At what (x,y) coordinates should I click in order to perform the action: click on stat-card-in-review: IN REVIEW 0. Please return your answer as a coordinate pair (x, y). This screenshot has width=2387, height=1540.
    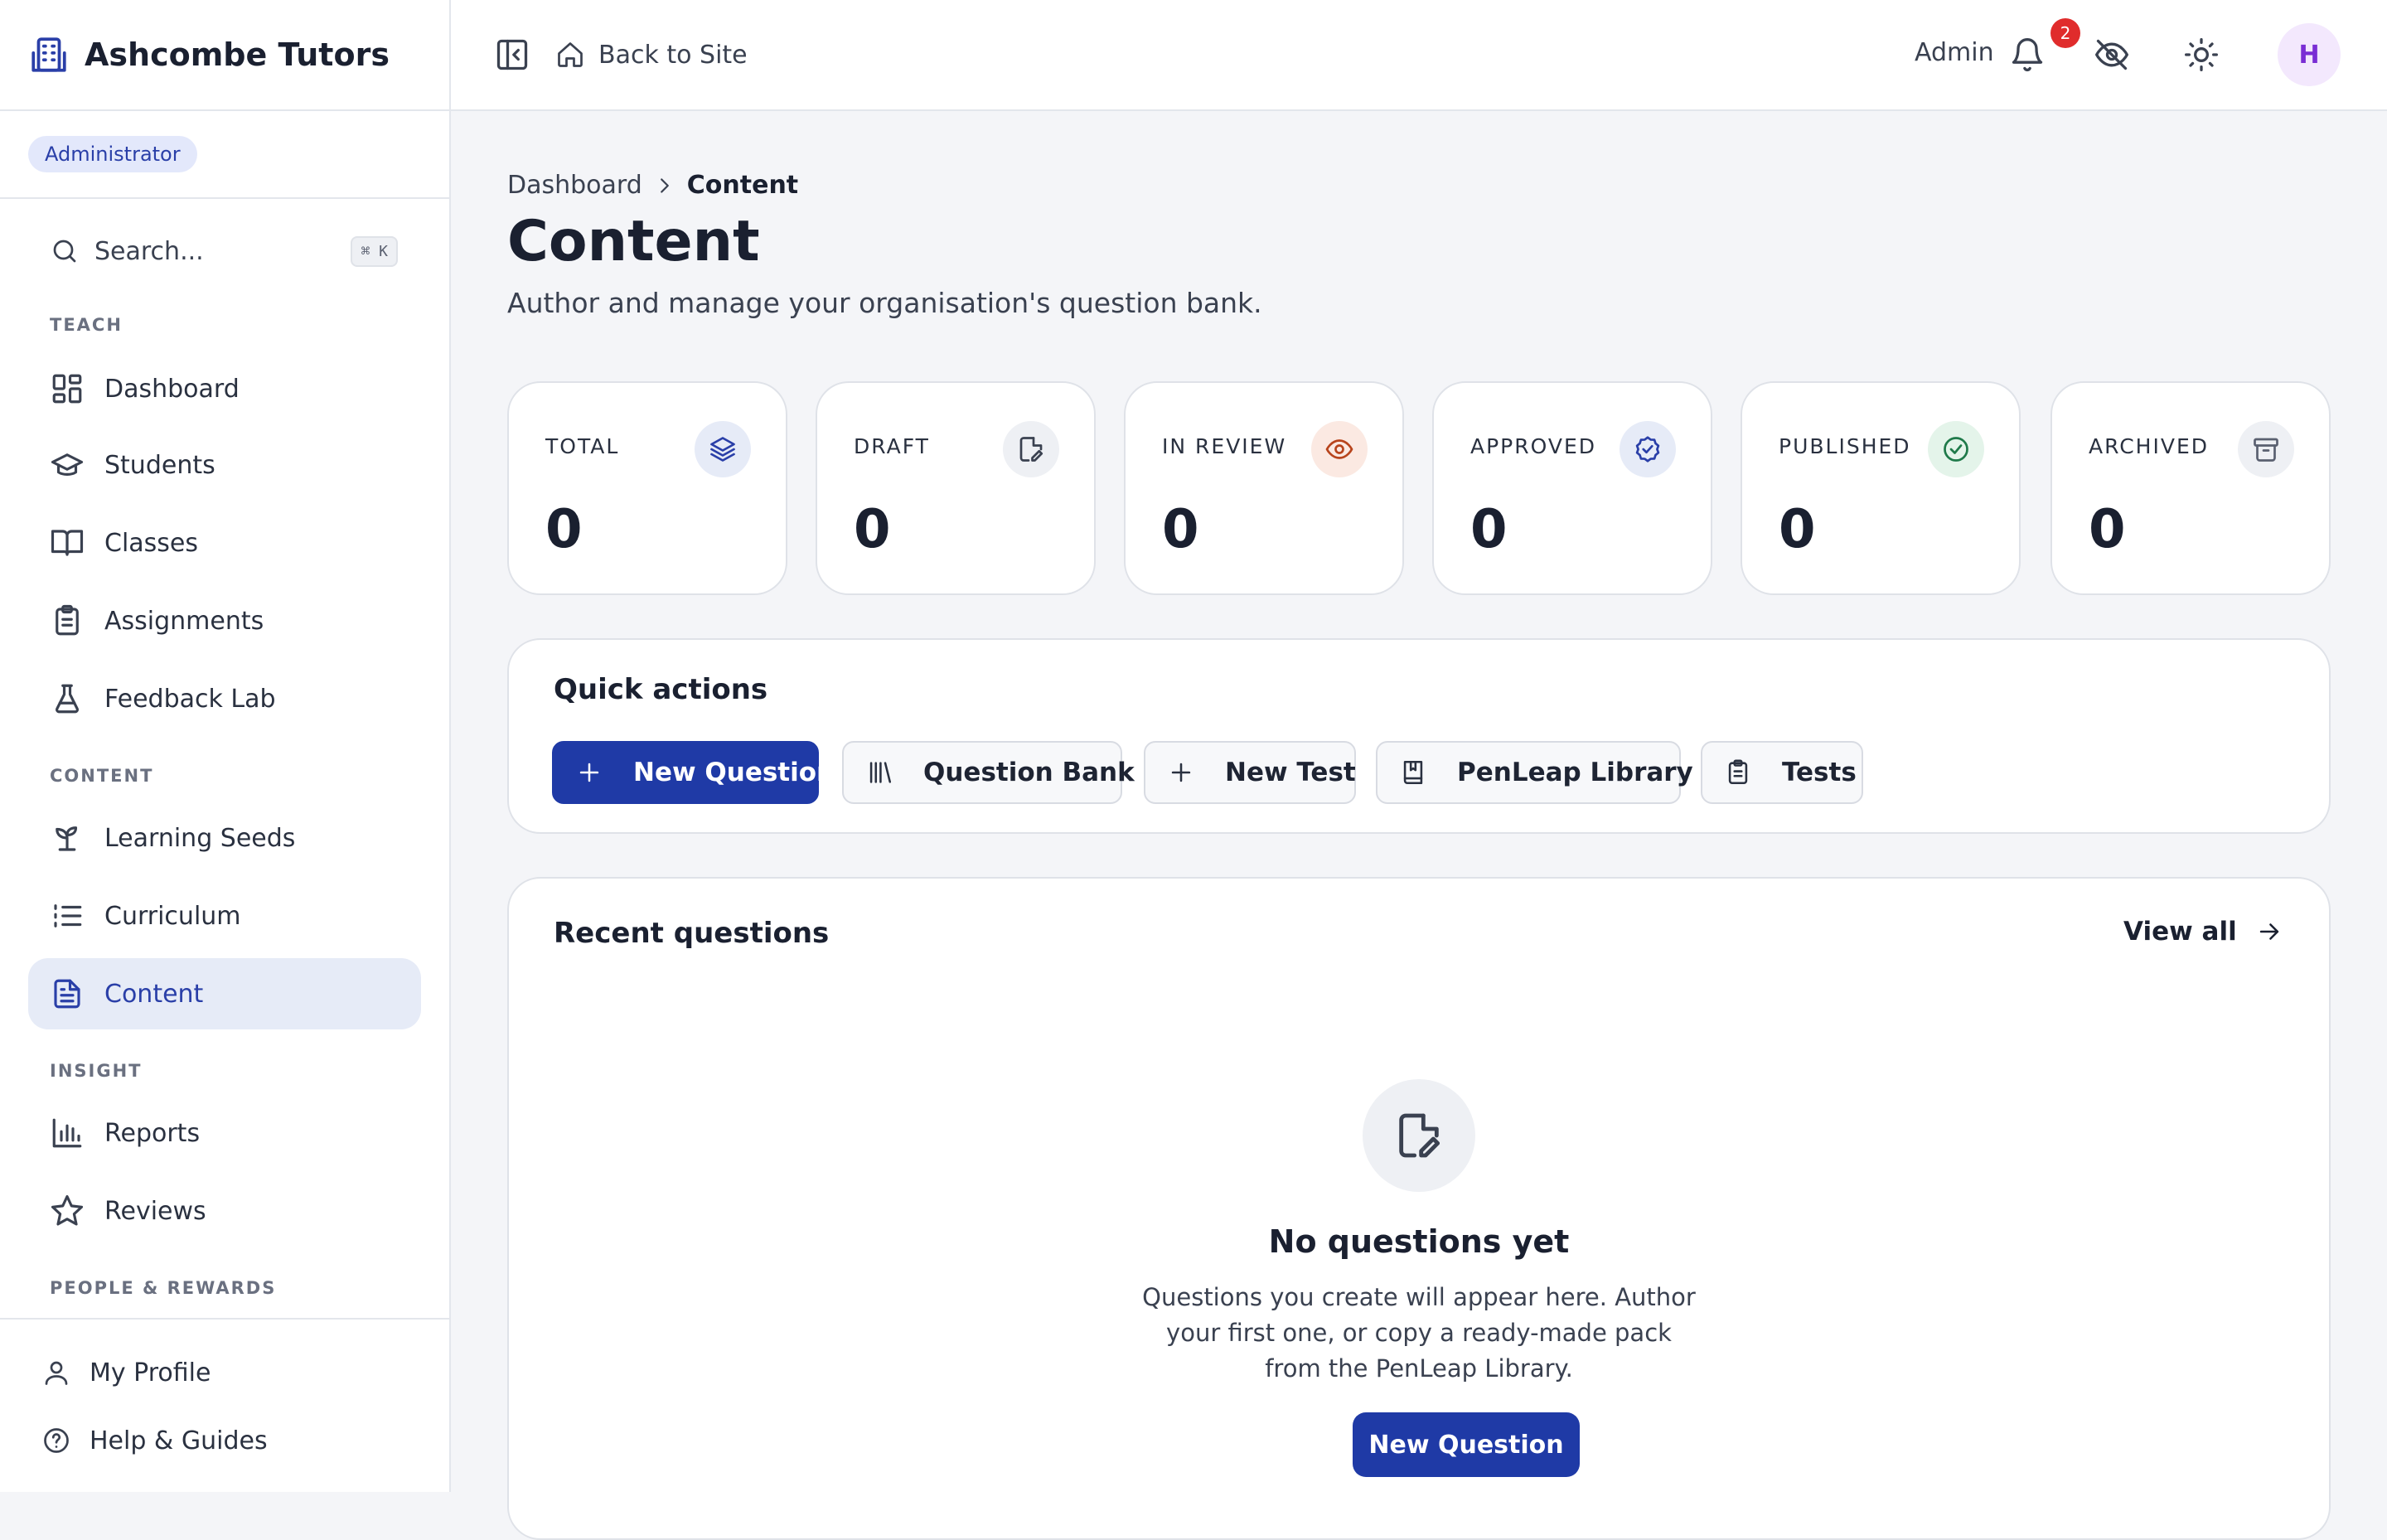
    Looking at the image, I should click on (1264, 488).